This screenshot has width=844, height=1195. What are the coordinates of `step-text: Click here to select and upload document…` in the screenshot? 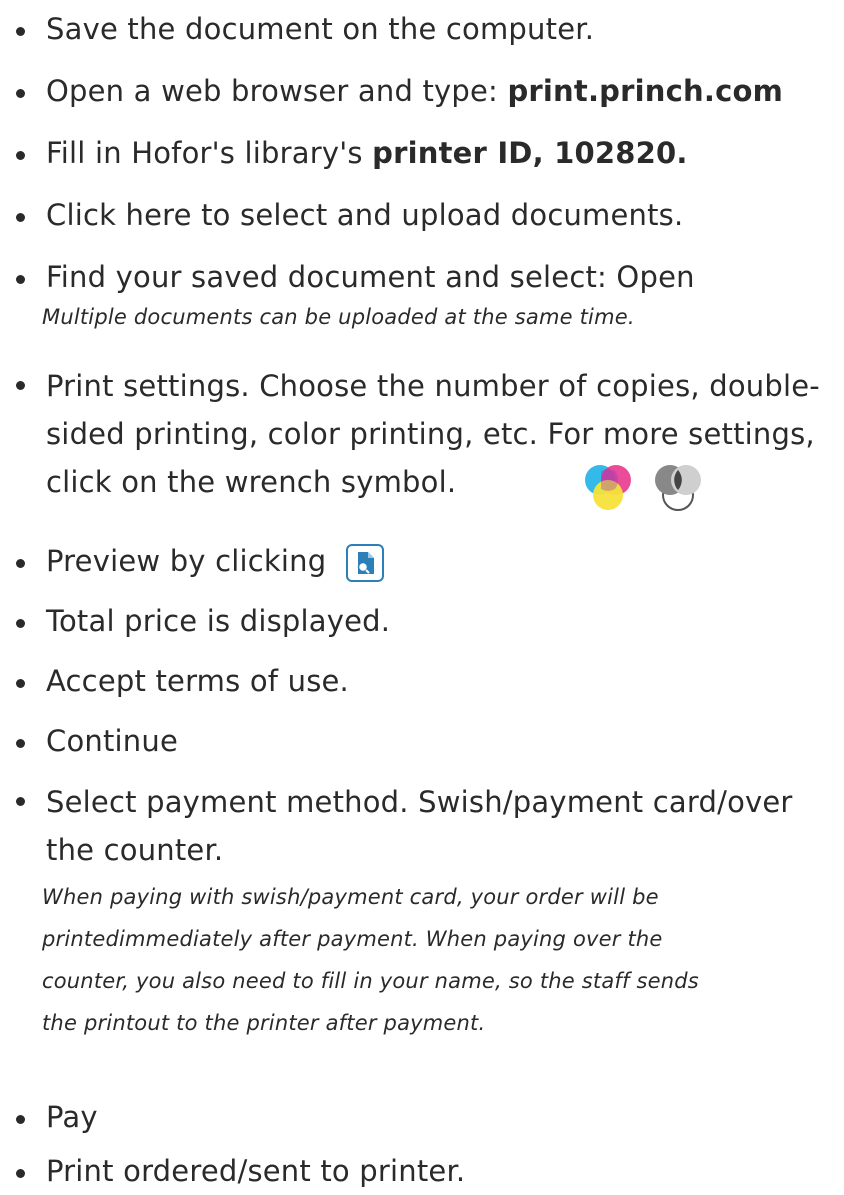 It's located at (365, 215).